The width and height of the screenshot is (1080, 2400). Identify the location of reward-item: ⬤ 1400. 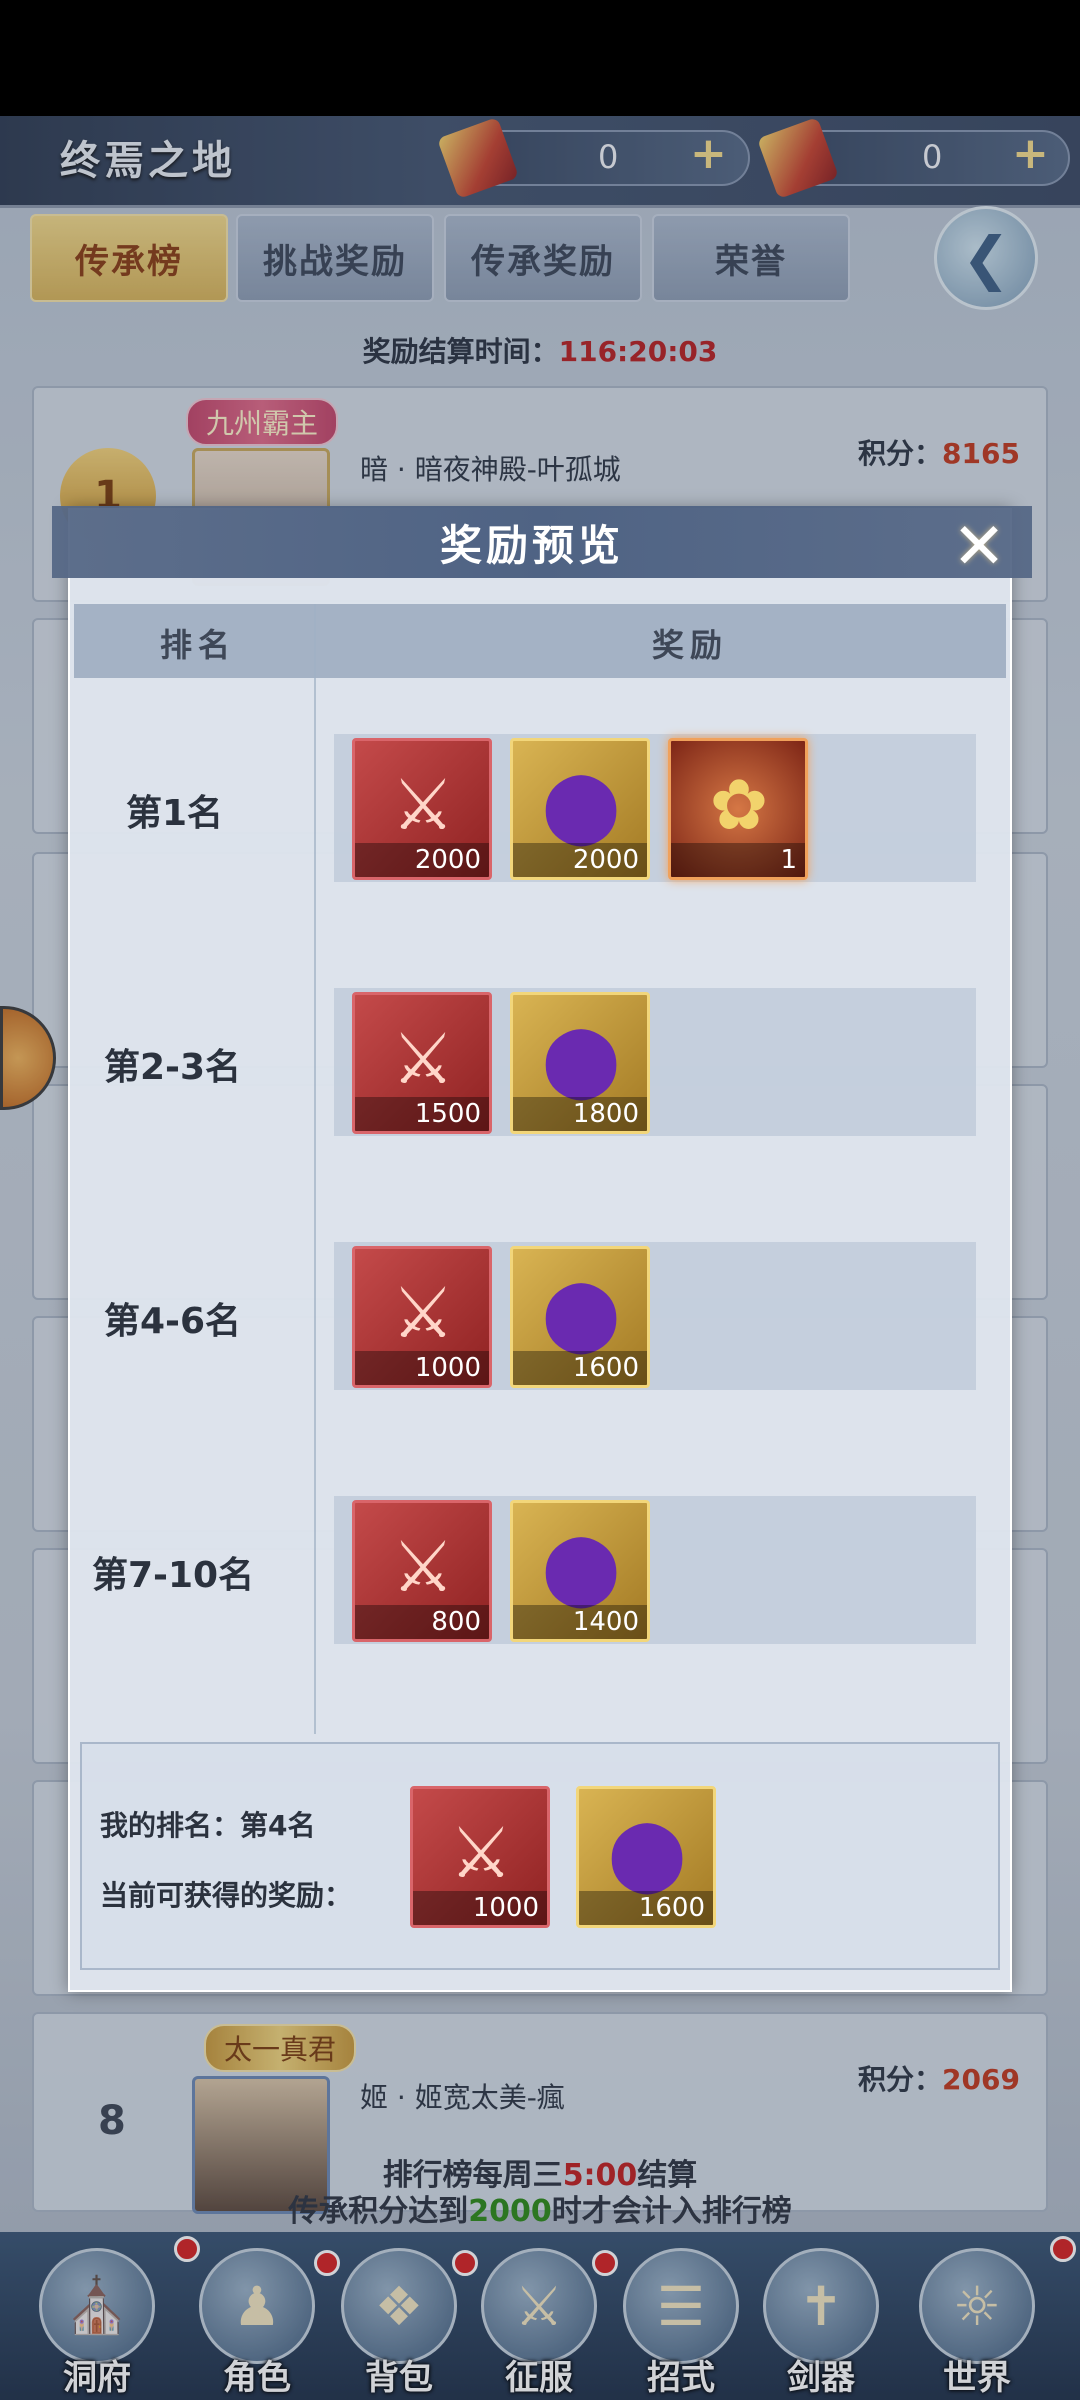
(580, 1571).